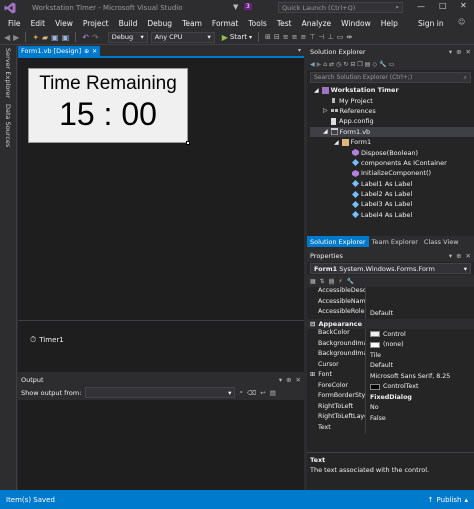 The width and height of the screenshot is (474, 509). Describe the element at coordinates (96, 23) in the screenshot. I see `menu-project: Project` at that location.